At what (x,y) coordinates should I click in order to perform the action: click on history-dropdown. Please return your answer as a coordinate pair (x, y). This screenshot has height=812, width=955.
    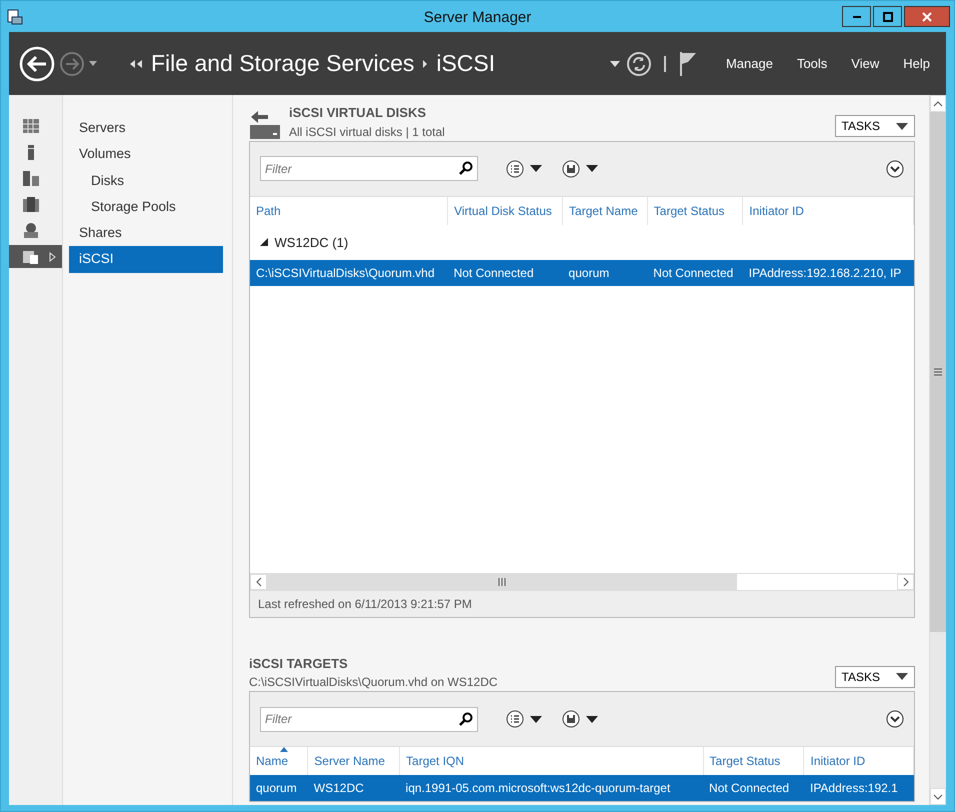
    Looking at the image, I should click on (615, 63).